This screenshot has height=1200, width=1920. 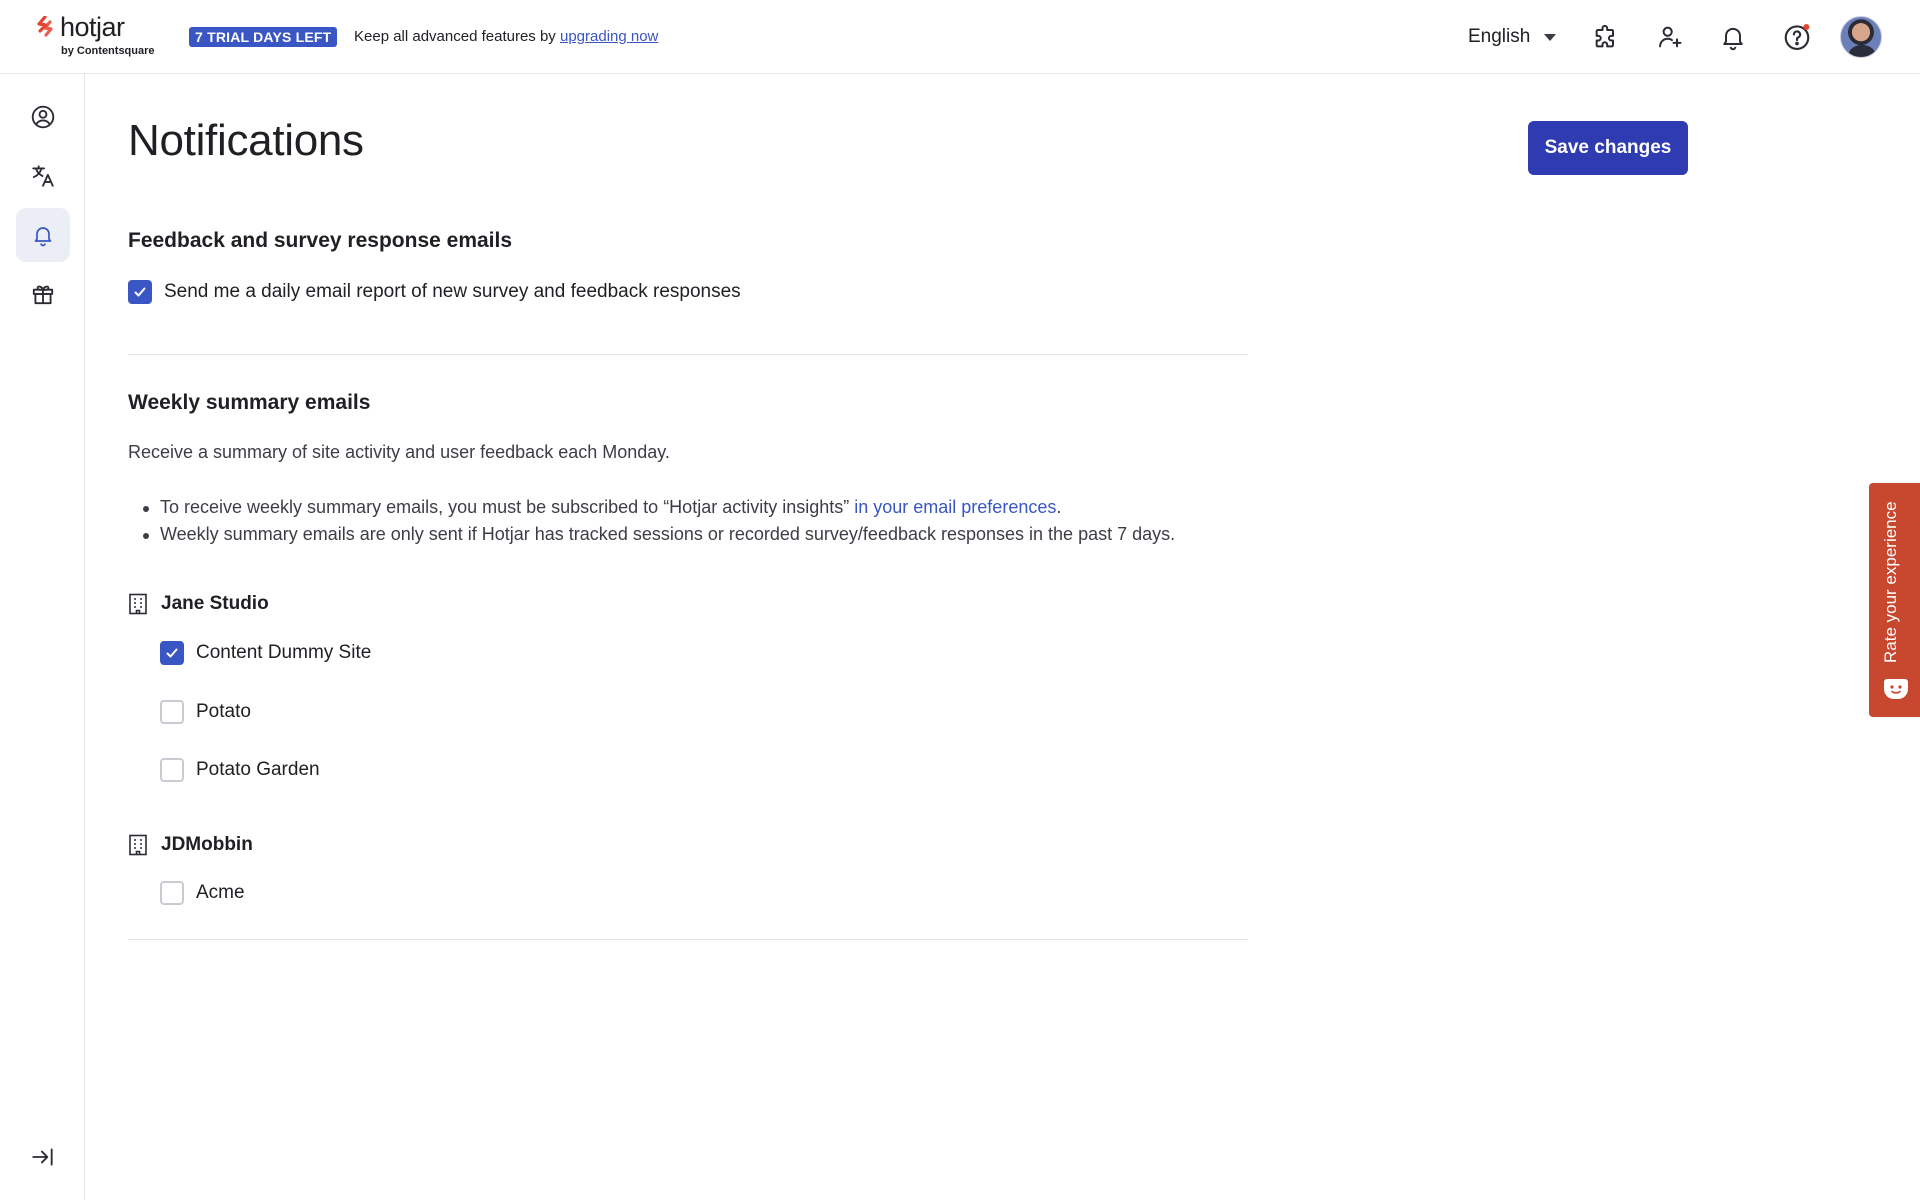 I want to click on hotjar-logo-icon, so click(x=45, y=26).